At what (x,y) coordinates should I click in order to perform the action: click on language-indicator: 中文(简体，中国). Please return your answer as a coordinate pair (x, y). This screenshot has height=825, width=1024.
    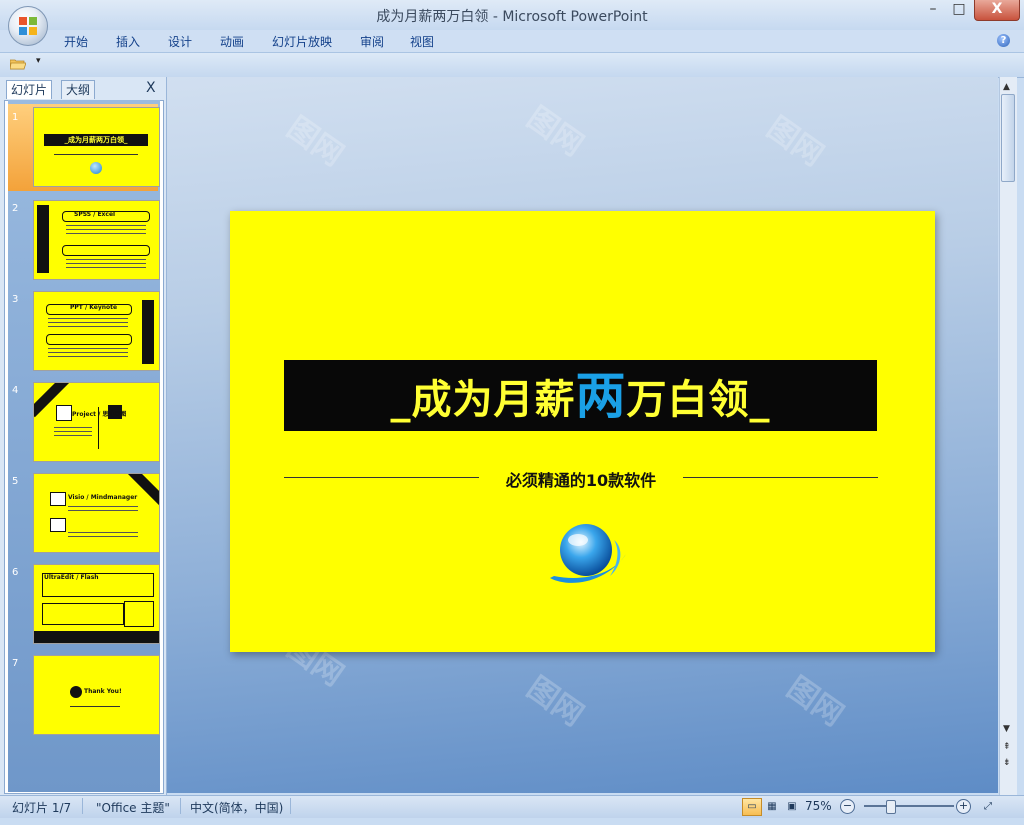
    Looking at the image, I should click on (236, 807).